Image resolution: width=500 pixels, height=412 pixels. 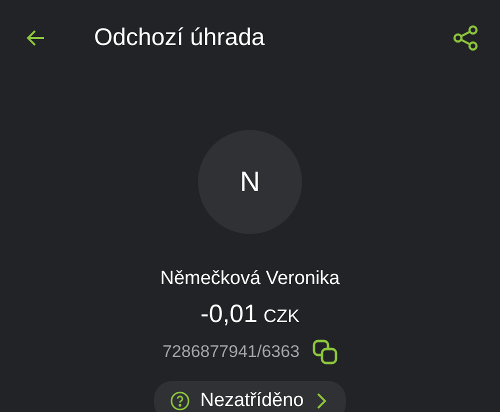 What do you see at coordinates (180, 38) in the screenshot?
I see `screen-title: Odchozí úhrada` at bounding box center [180, 38].